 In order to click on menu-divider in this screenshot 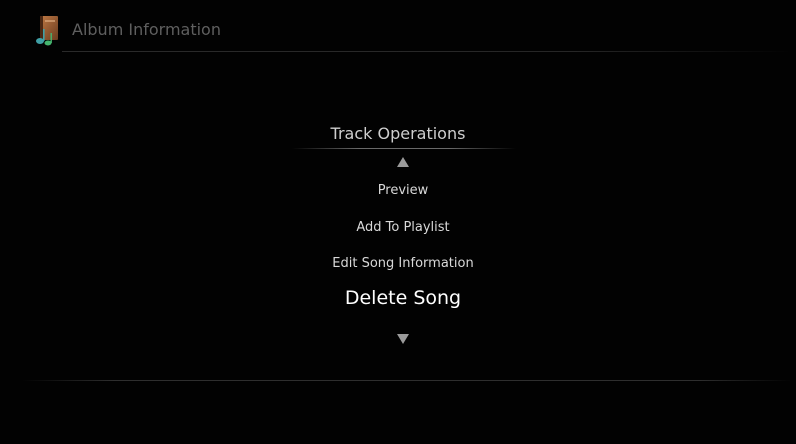, I will do `click(404, 148)`.